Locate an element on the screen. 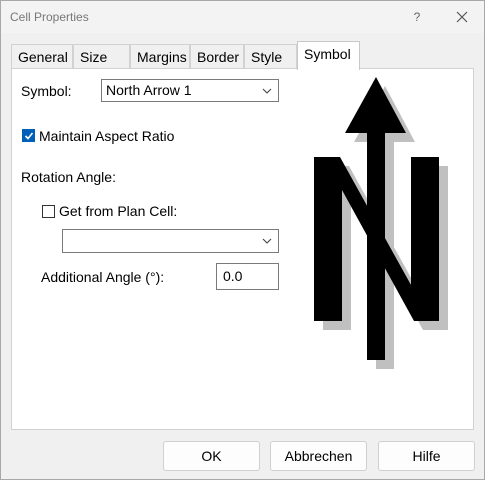 This screenshot has height=480, width=485. get-from-plan-label: Get from Plan Cell: is located at coordinates (118, 211).